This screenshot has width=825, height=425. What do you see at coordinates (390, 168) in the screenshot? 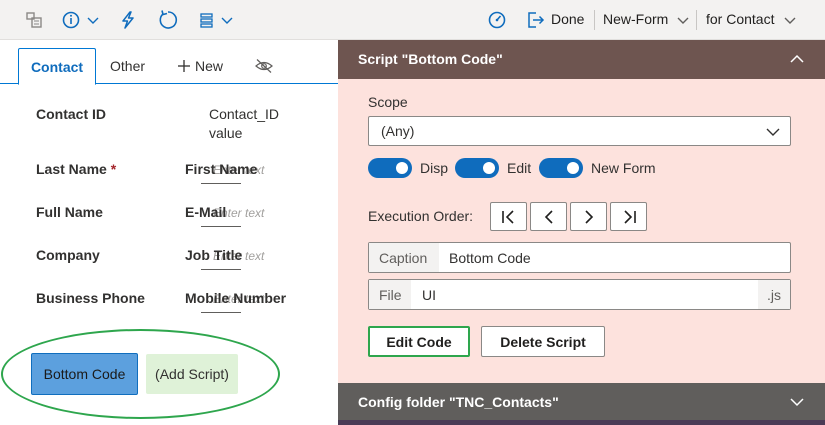
I see `toggle-disp` at bounding box center [390, 168].